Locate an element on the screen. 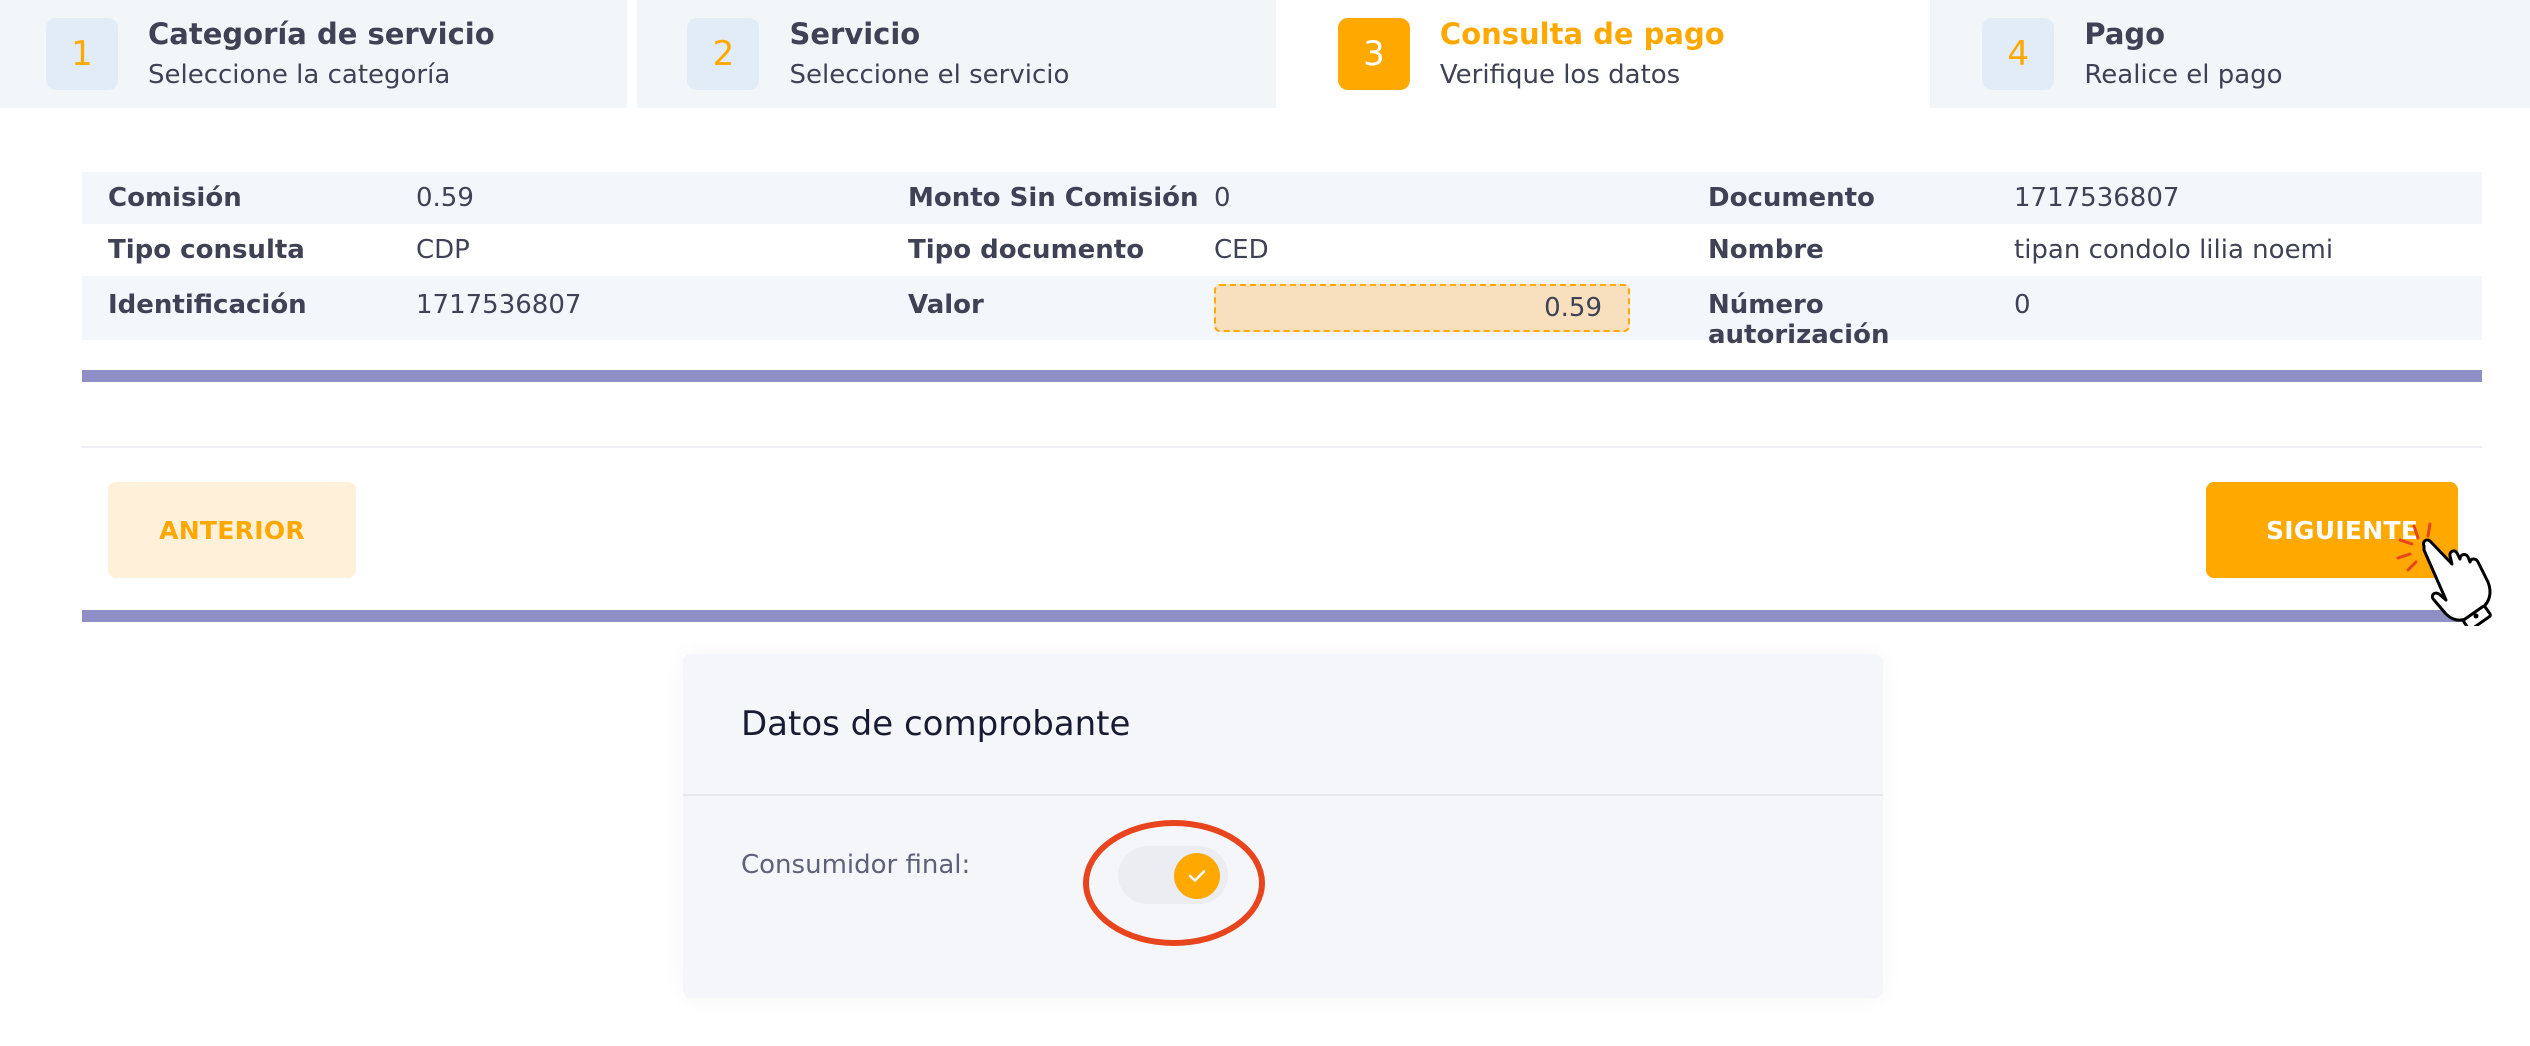 The width and height of the screenshot is (2530, 1046). step-title: Pago is located at coordinates (2125, 34).